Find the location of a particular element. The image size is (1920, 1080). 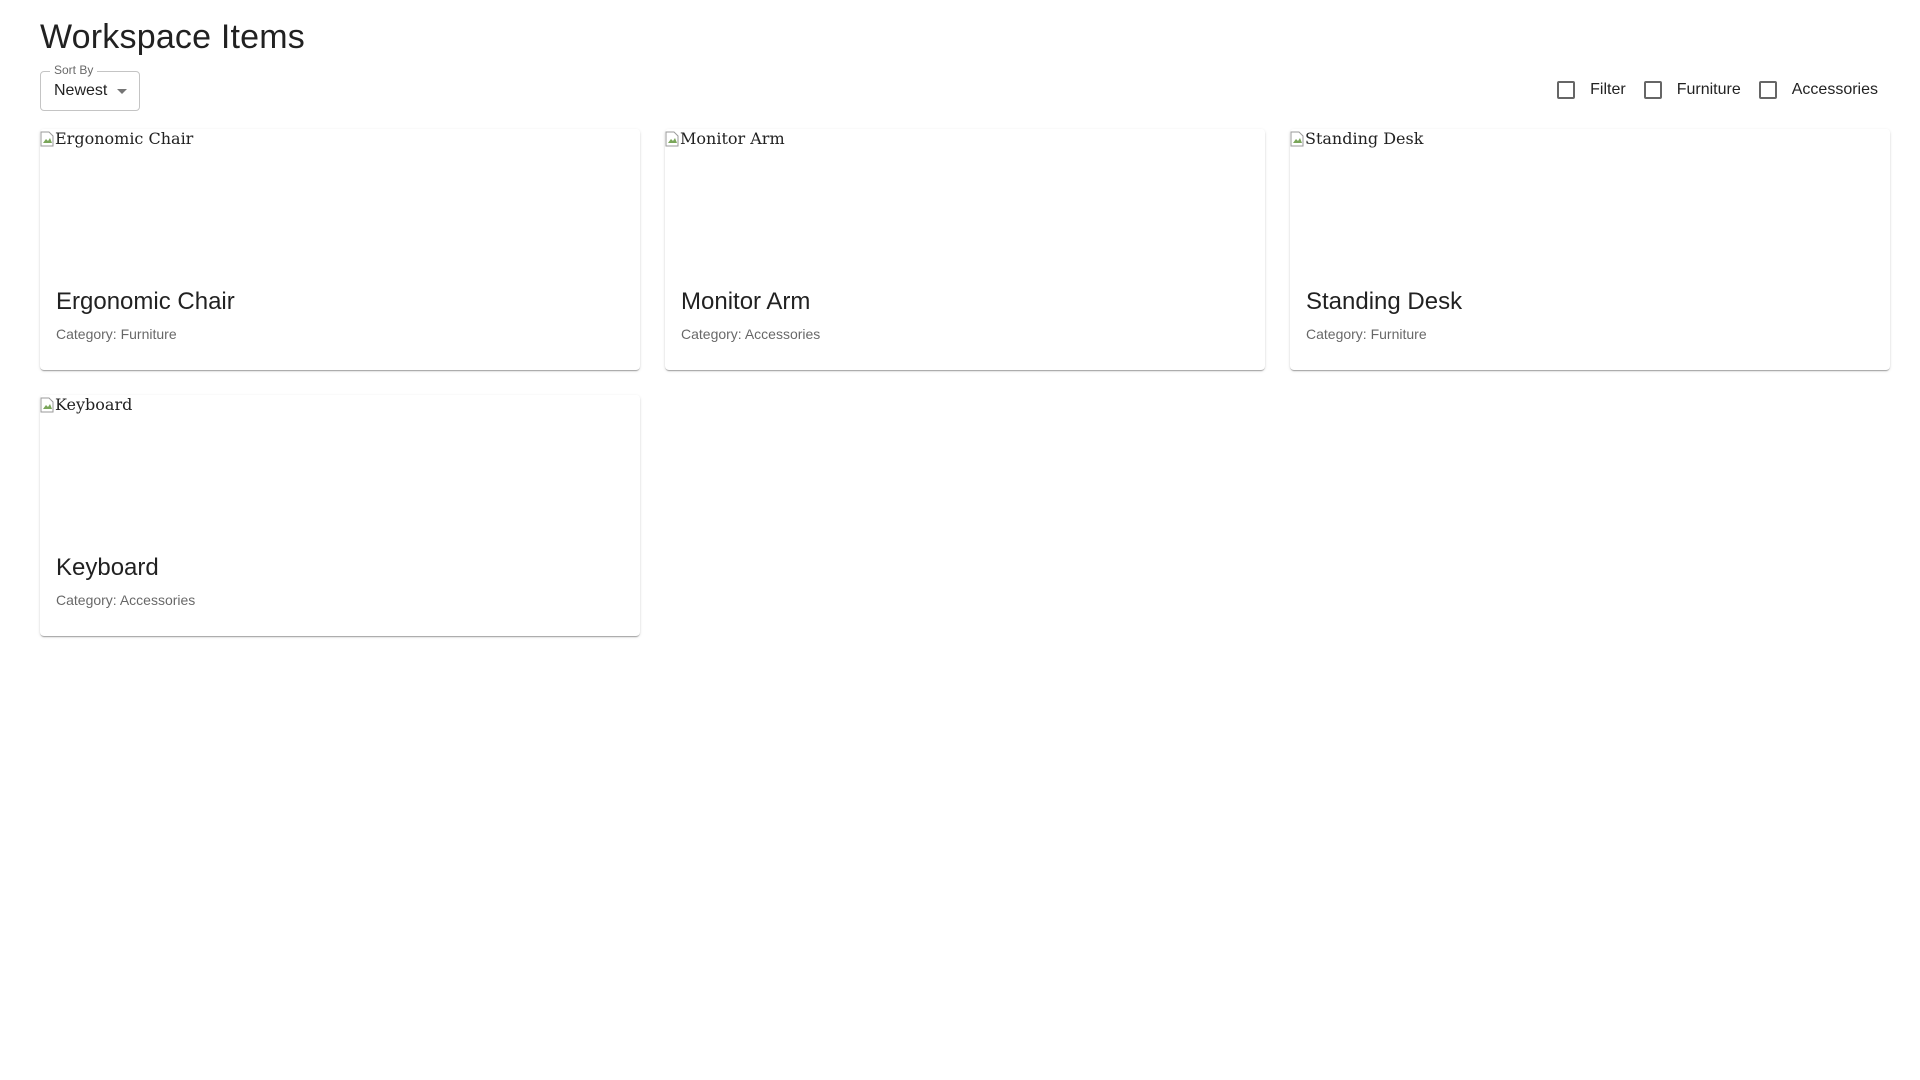

filter-label: Furniture is located at coordinates (1708, 89).